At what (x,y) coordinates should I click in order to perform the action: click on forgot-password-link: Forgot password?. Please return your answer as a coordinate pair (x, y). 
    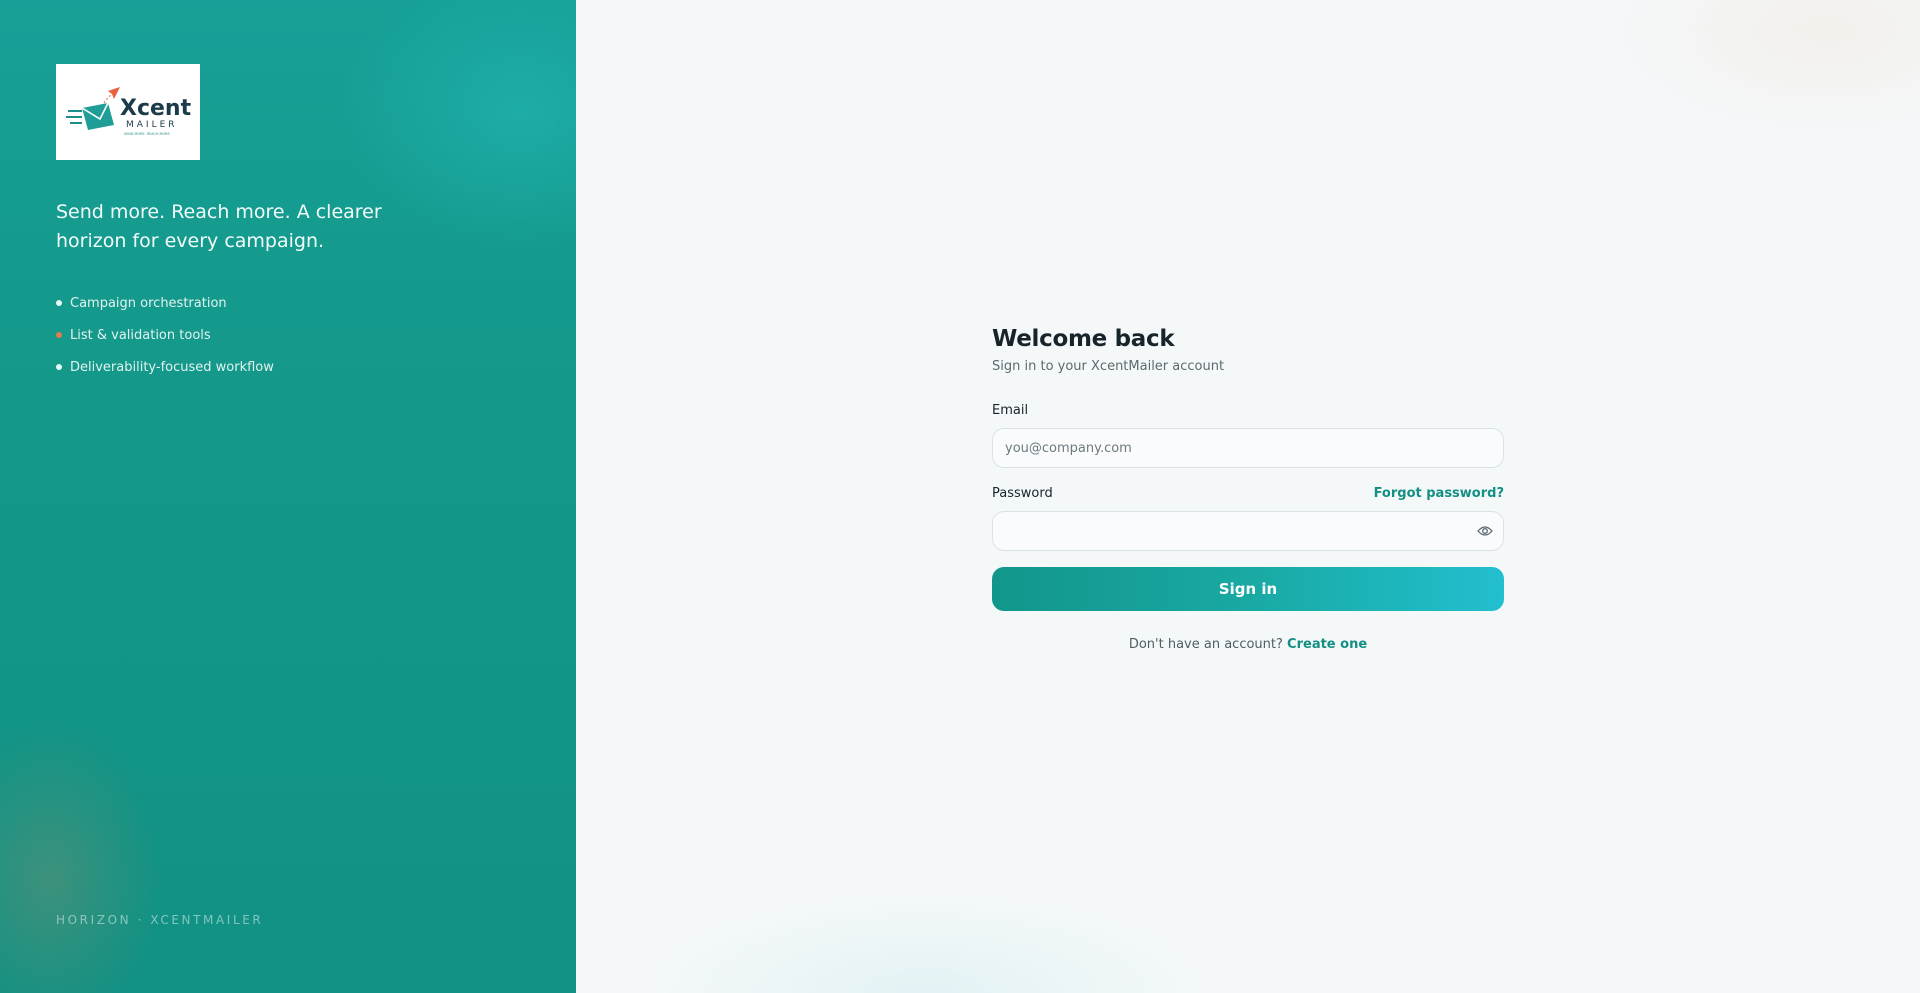
    Looking at the image, I should click on (1439, 493).